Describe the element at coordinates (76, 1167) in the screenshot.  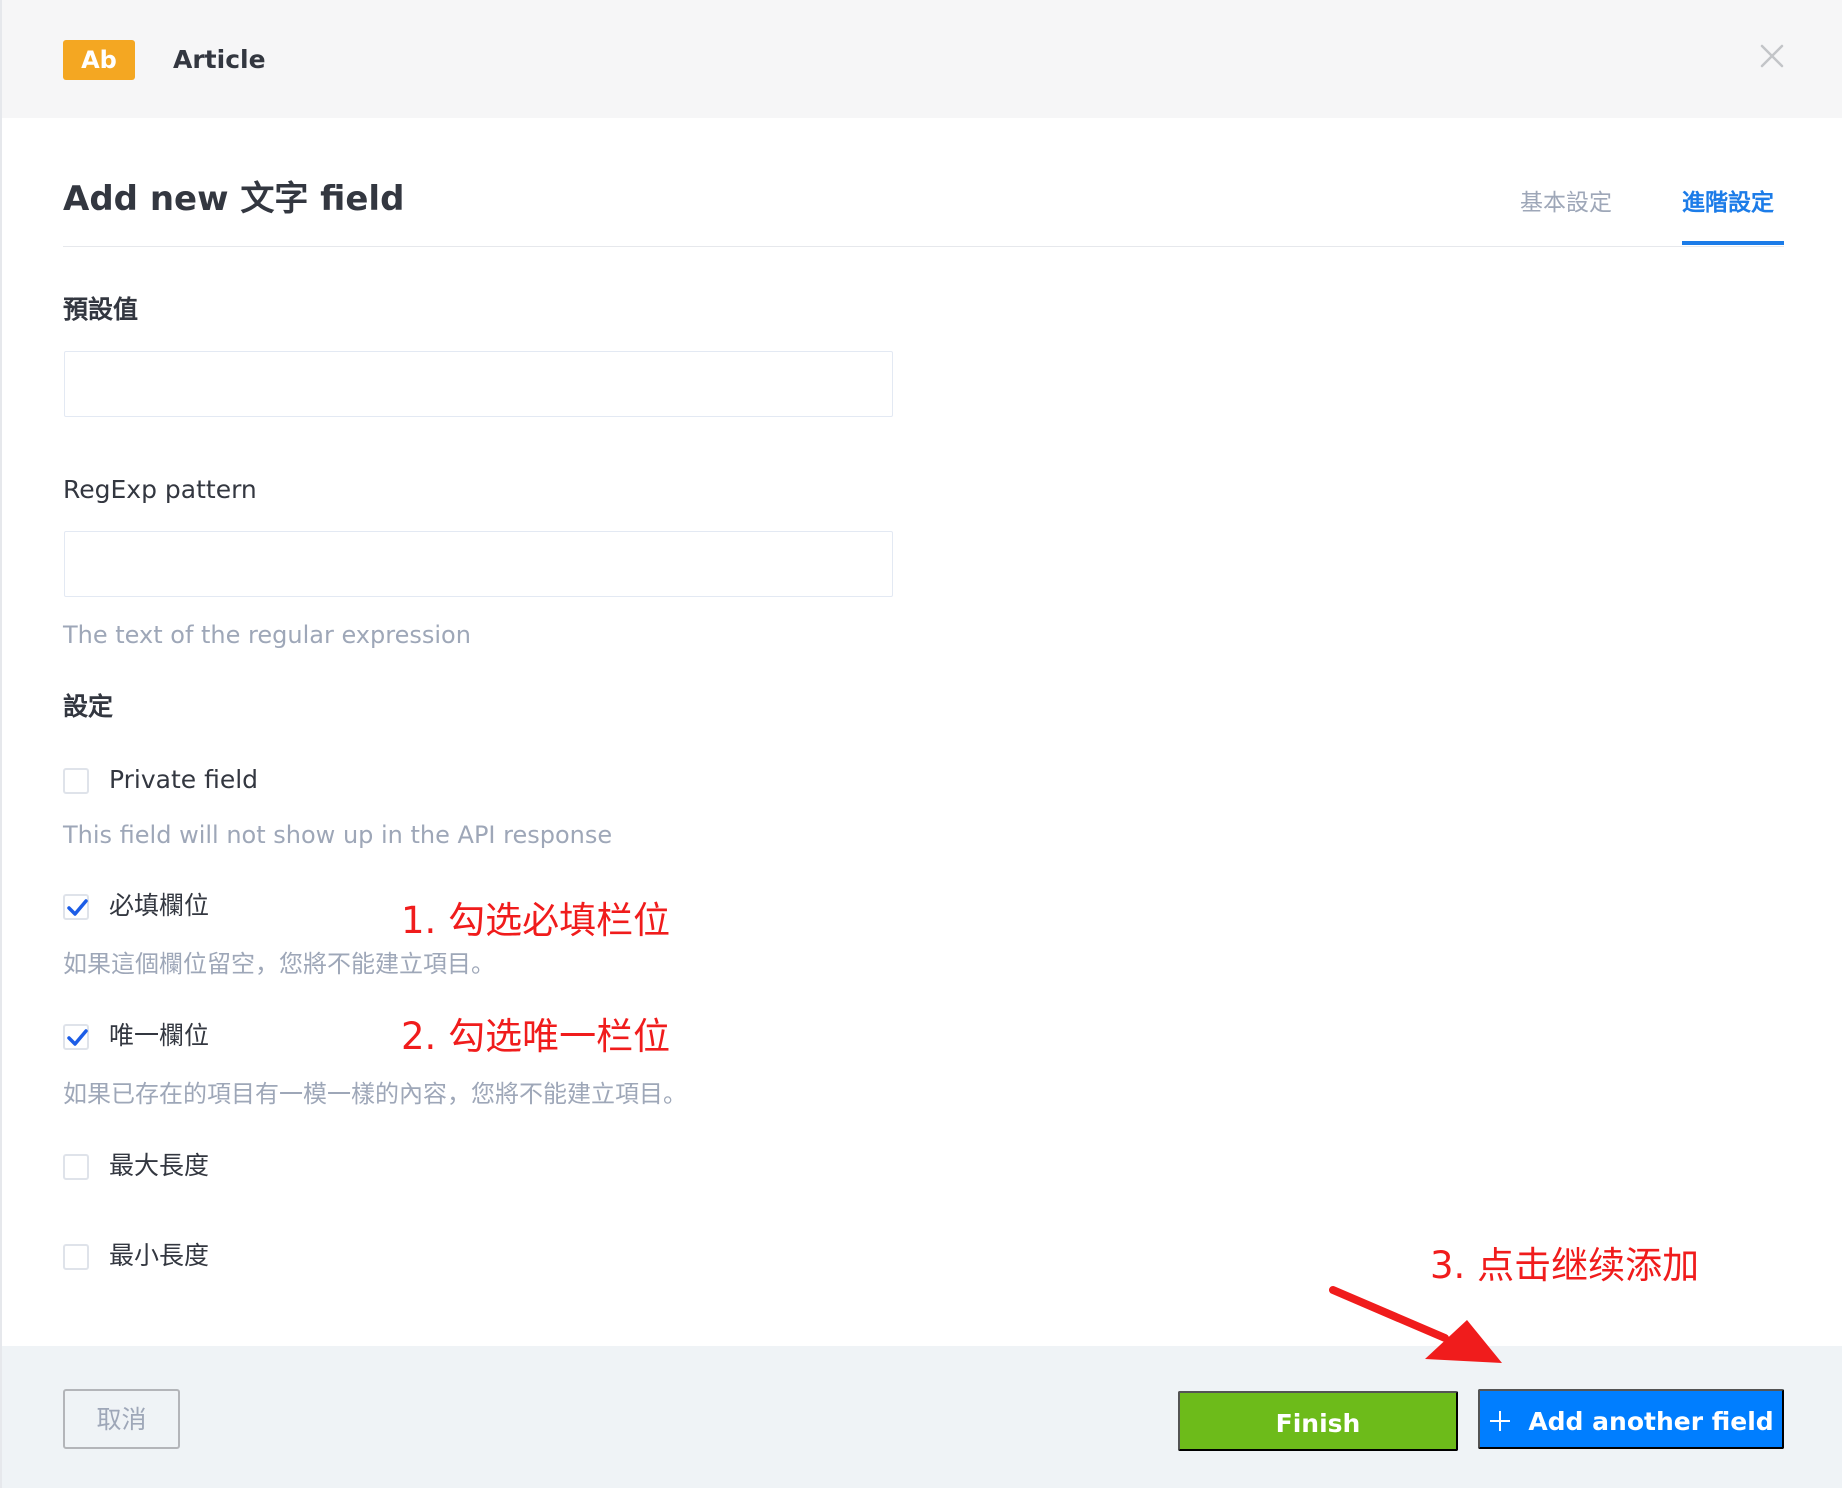
I see `max-length-checkbox` at that location.